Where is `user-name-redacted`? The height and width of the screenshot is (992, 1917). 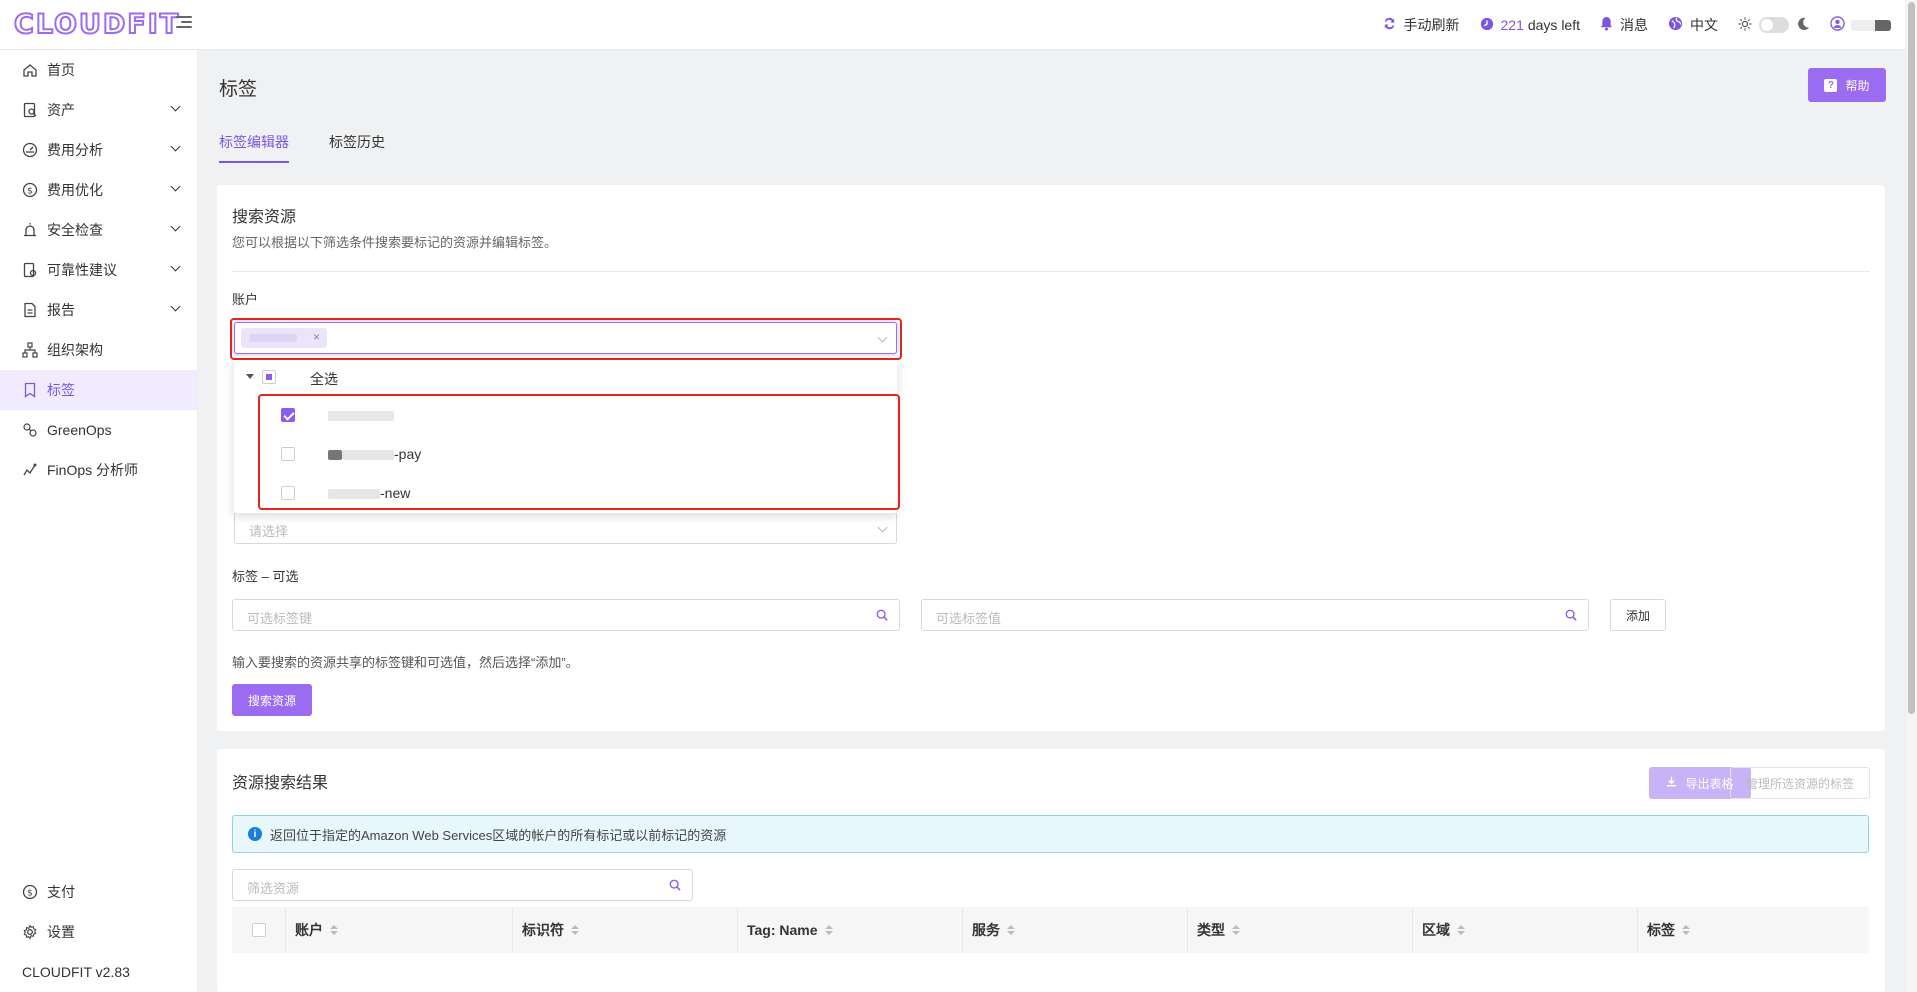 user-name-redacted is located at coordinates (1871, 25).